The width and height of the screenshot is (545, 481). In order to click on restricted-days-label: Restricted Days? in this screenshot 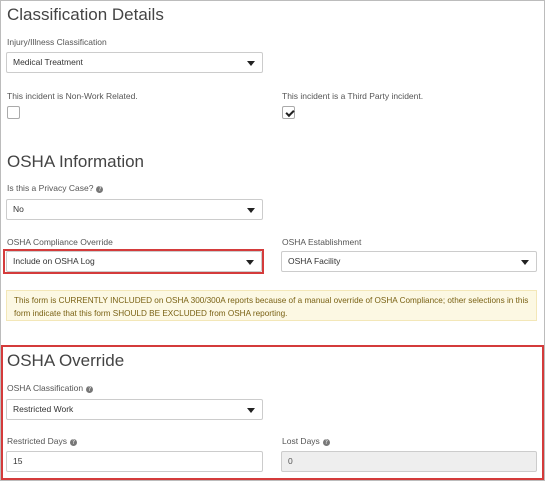, I will do `click(42, 441)`.